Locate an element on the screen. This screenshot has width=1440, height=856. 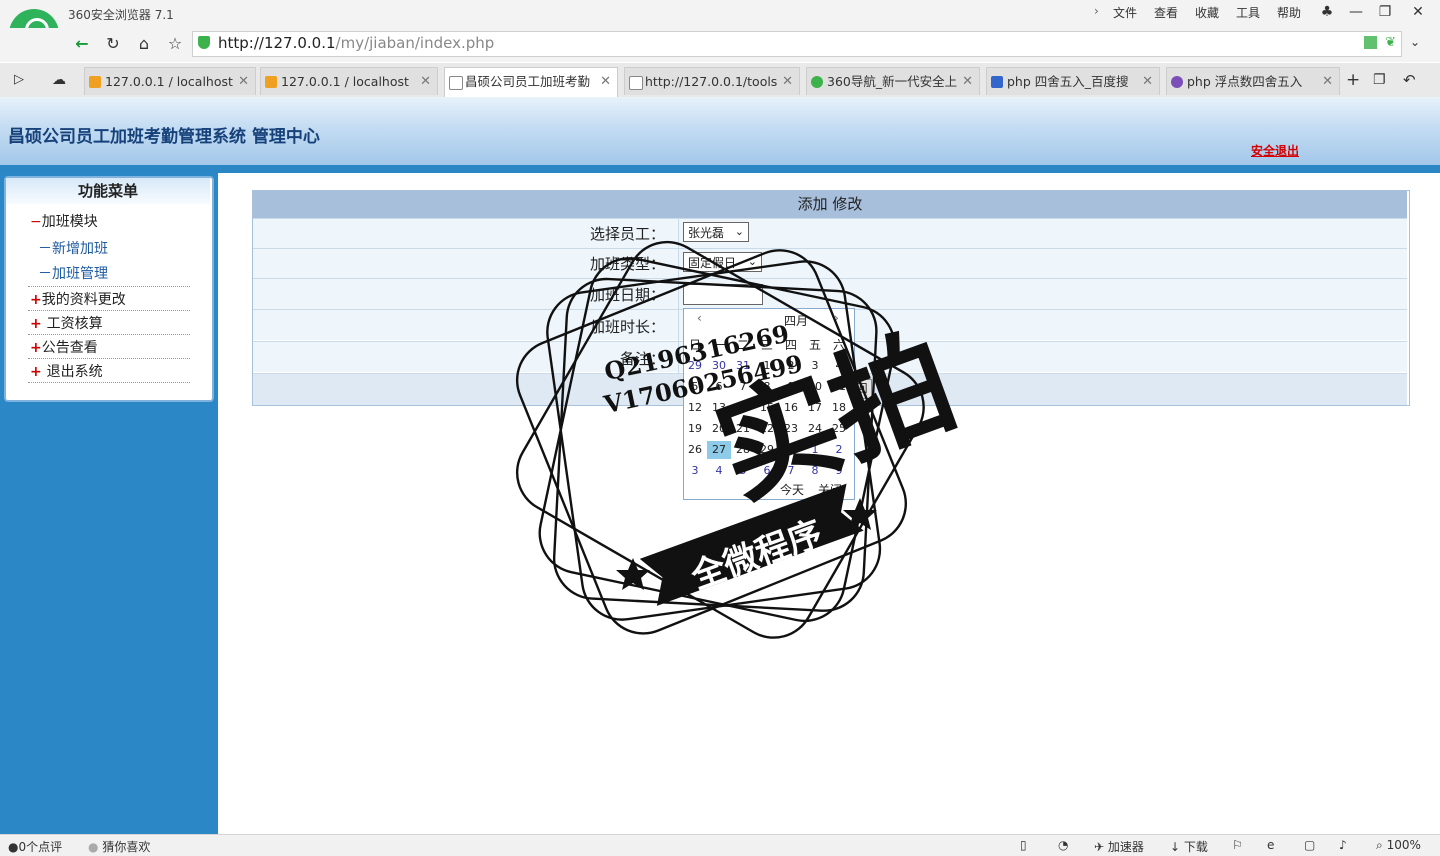
tab-list-icon: ❐ is located at coordinates (1379, 80).